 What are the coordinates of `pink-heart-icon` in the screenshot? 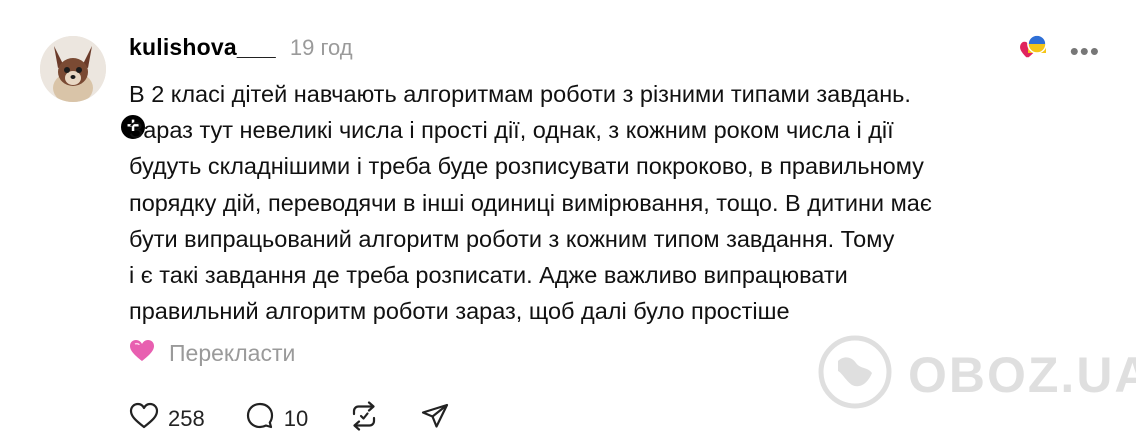 It's located at (142, 353).